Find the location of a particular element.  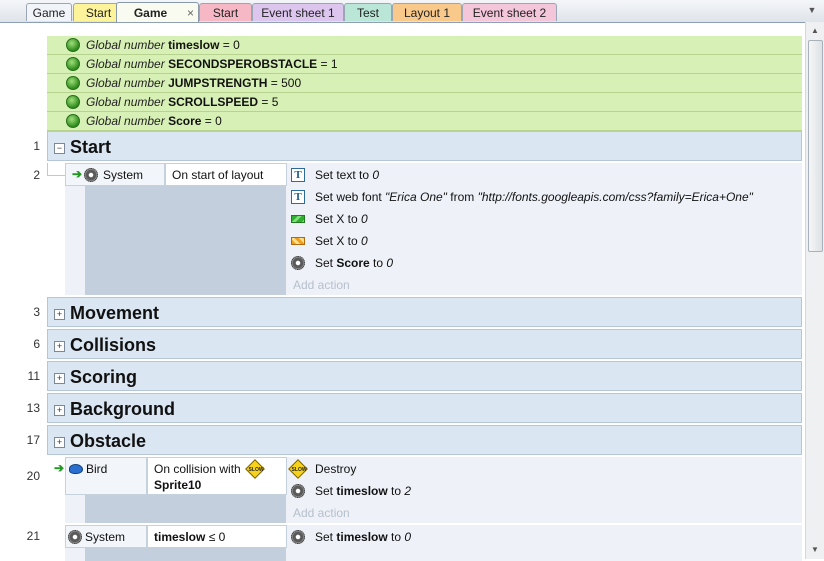

row-number: 20 is located at coordinates (33, 476).